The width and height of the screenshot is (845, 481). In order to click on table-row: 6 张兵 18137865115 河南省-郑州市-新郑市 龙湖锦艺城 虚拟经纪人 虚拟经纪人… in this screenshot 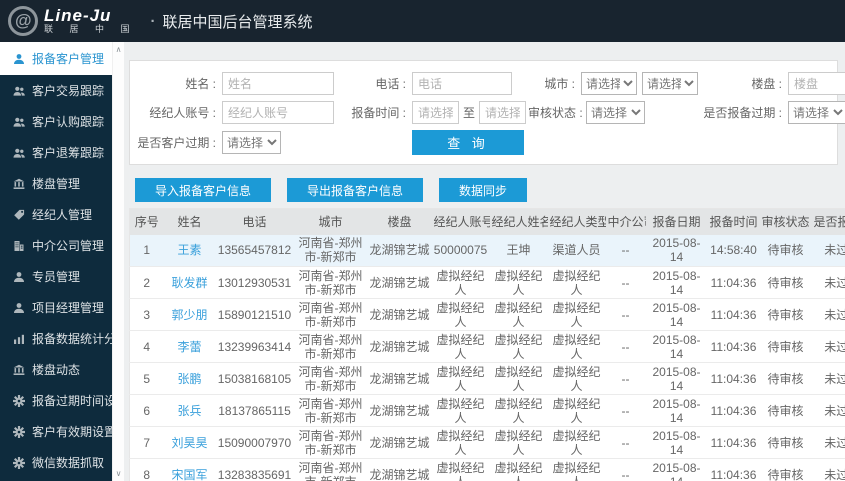, I will do `click(487, 410)`.